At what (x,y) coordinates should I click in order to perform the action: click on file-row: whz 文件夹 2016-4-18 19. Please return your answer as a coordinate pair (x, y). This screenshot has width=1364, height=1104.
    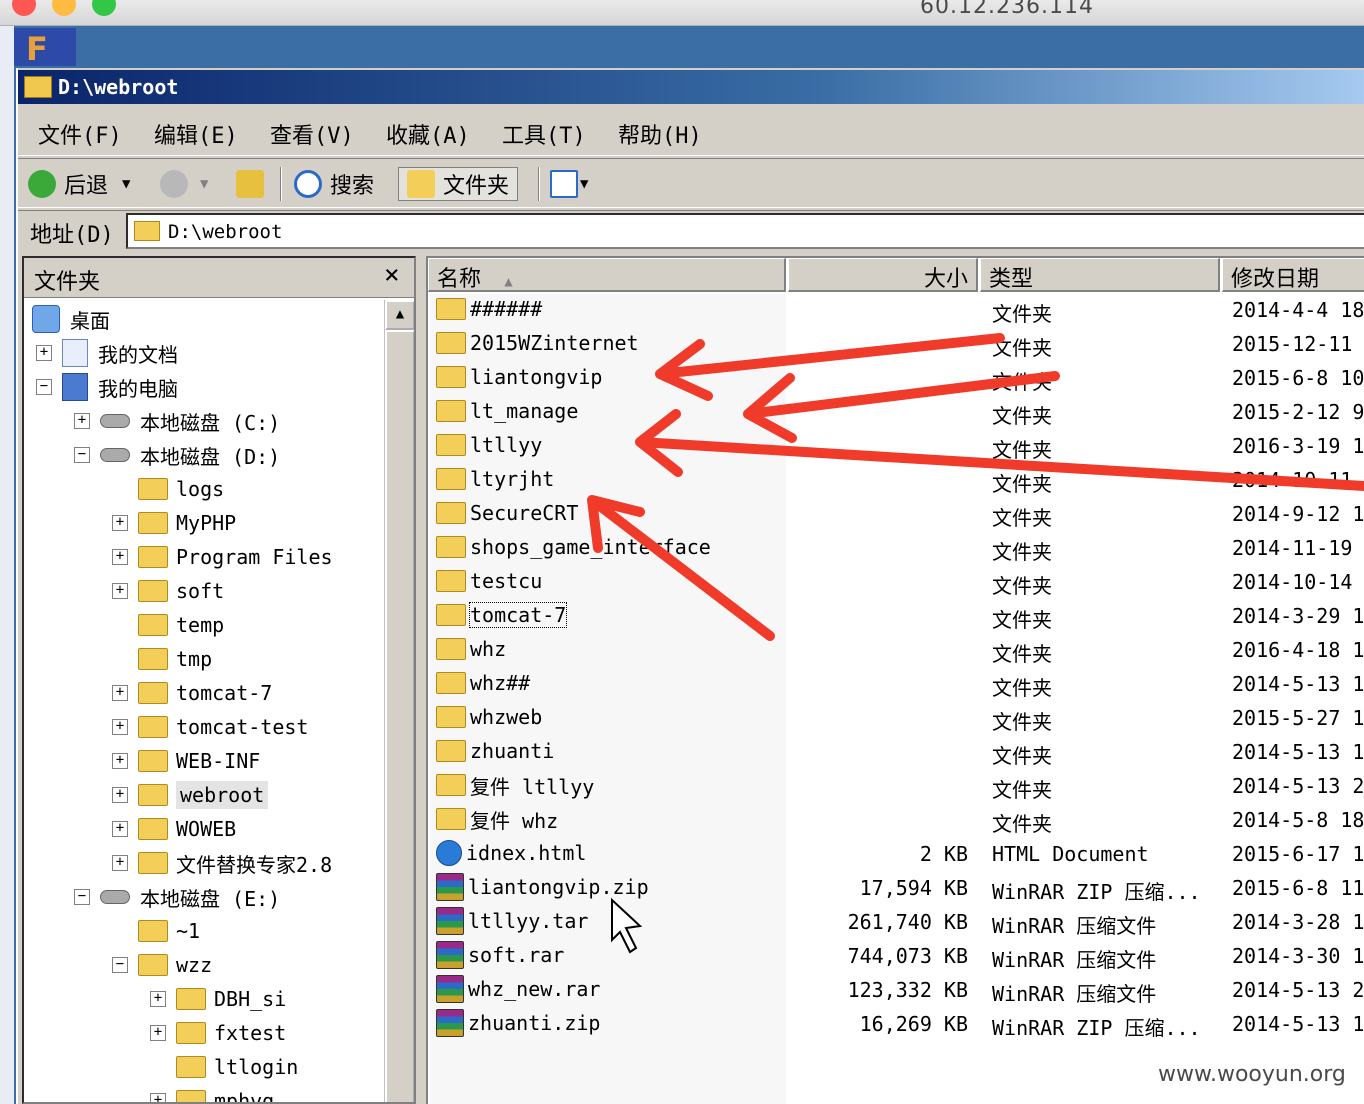
    Looking at the image, I should click on (896, 649).